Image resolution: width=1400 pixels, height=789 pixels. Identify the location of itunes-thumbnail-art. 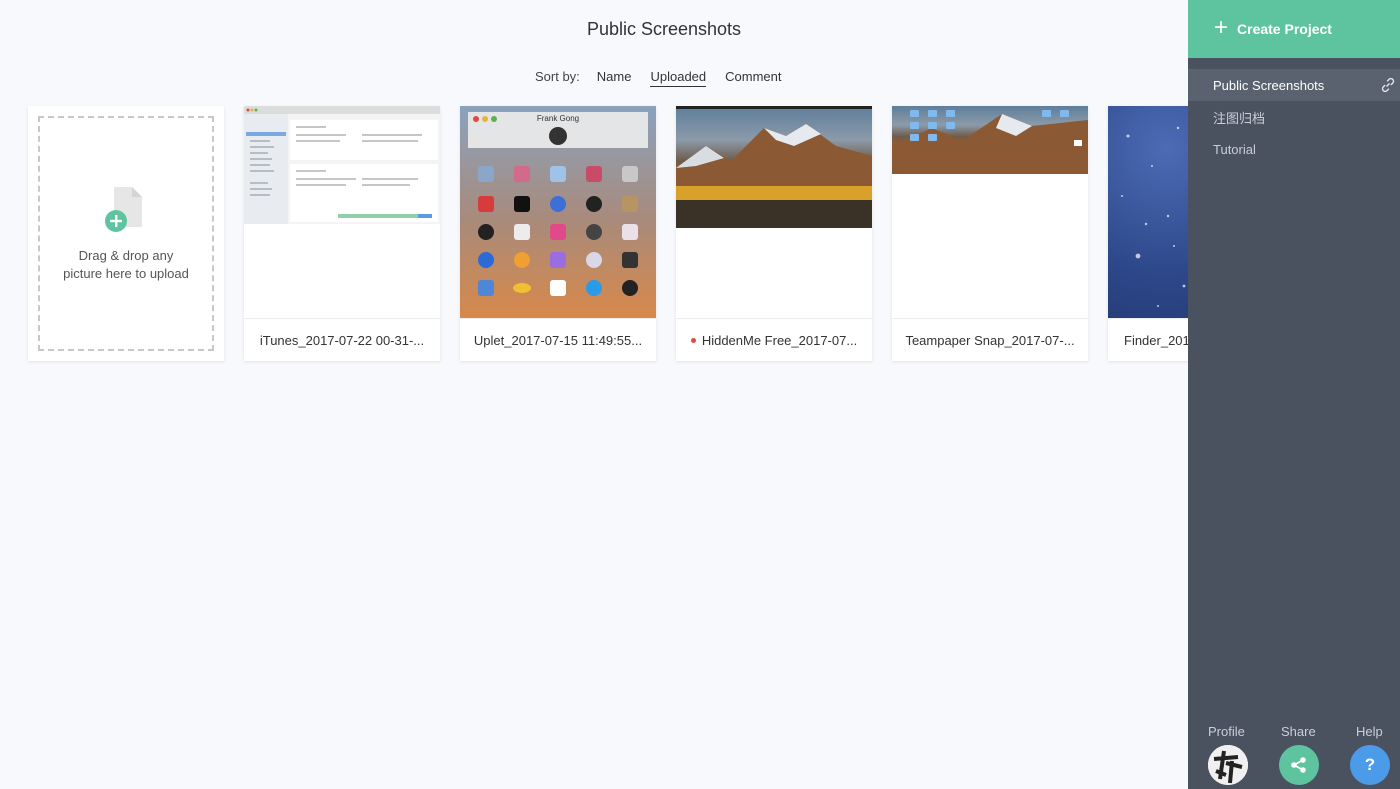
(342, 165).